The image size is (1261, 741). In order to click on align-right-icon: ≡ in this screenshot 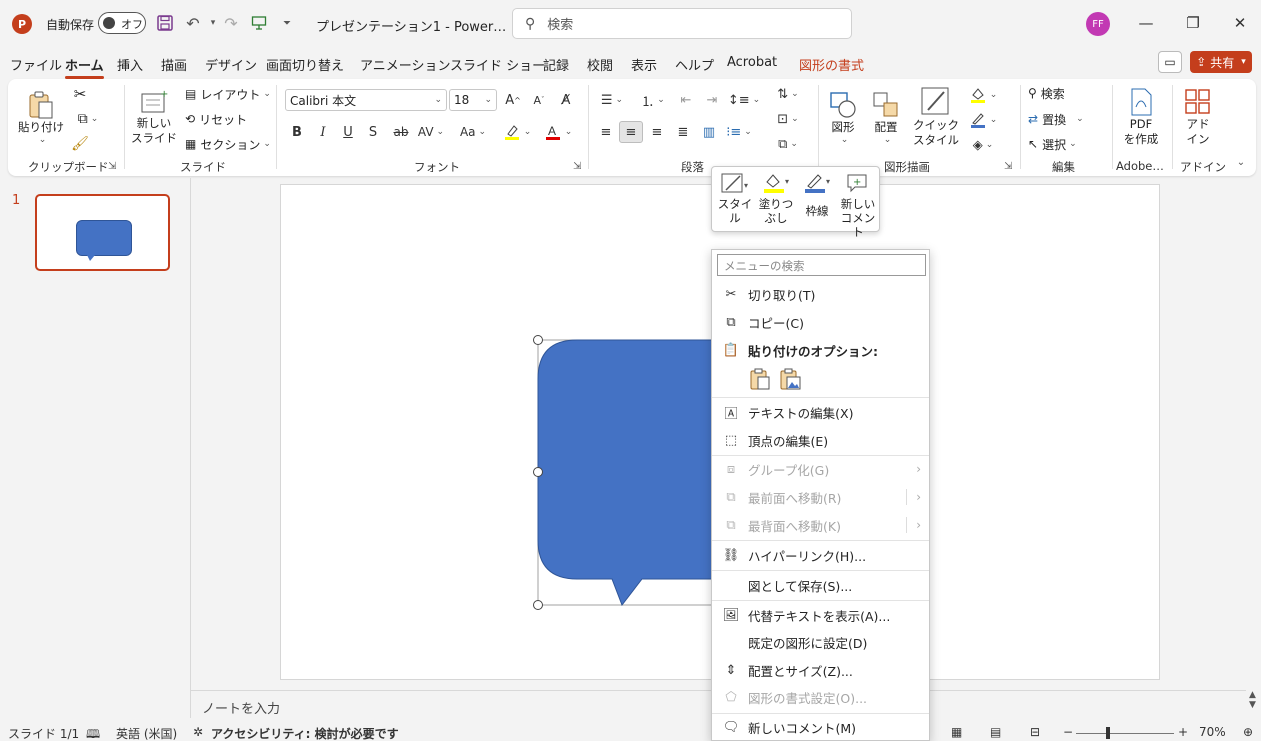, I will do `click(657, 132)`.